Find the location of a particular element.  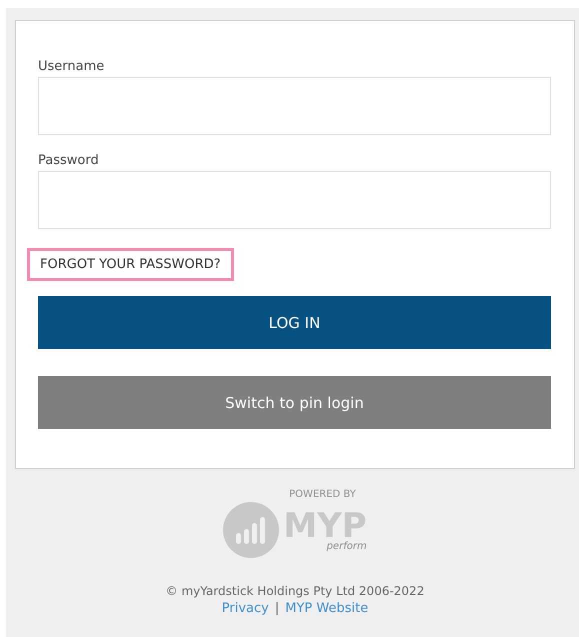

bar-chart-logo-icon is located at coordinates (251, 530).